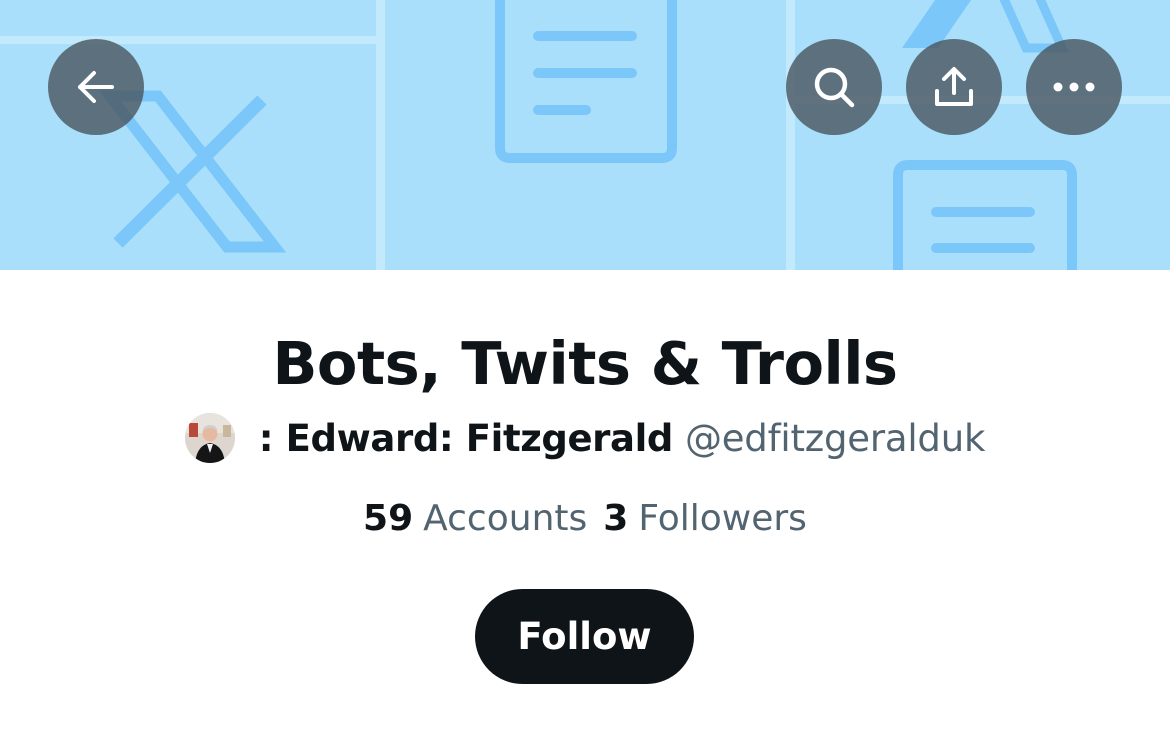 The height and width of the screenshot is (729, 1170). I want to click on list-title: Bots, Twits & Trolls, so click(585, 363).